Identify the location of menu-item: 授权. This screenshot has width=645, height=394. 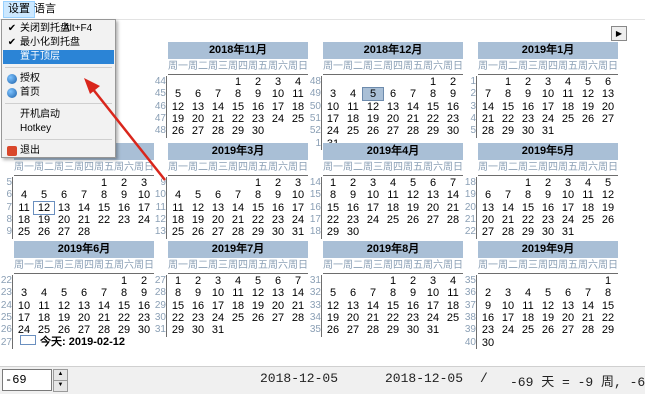
(58, 79).